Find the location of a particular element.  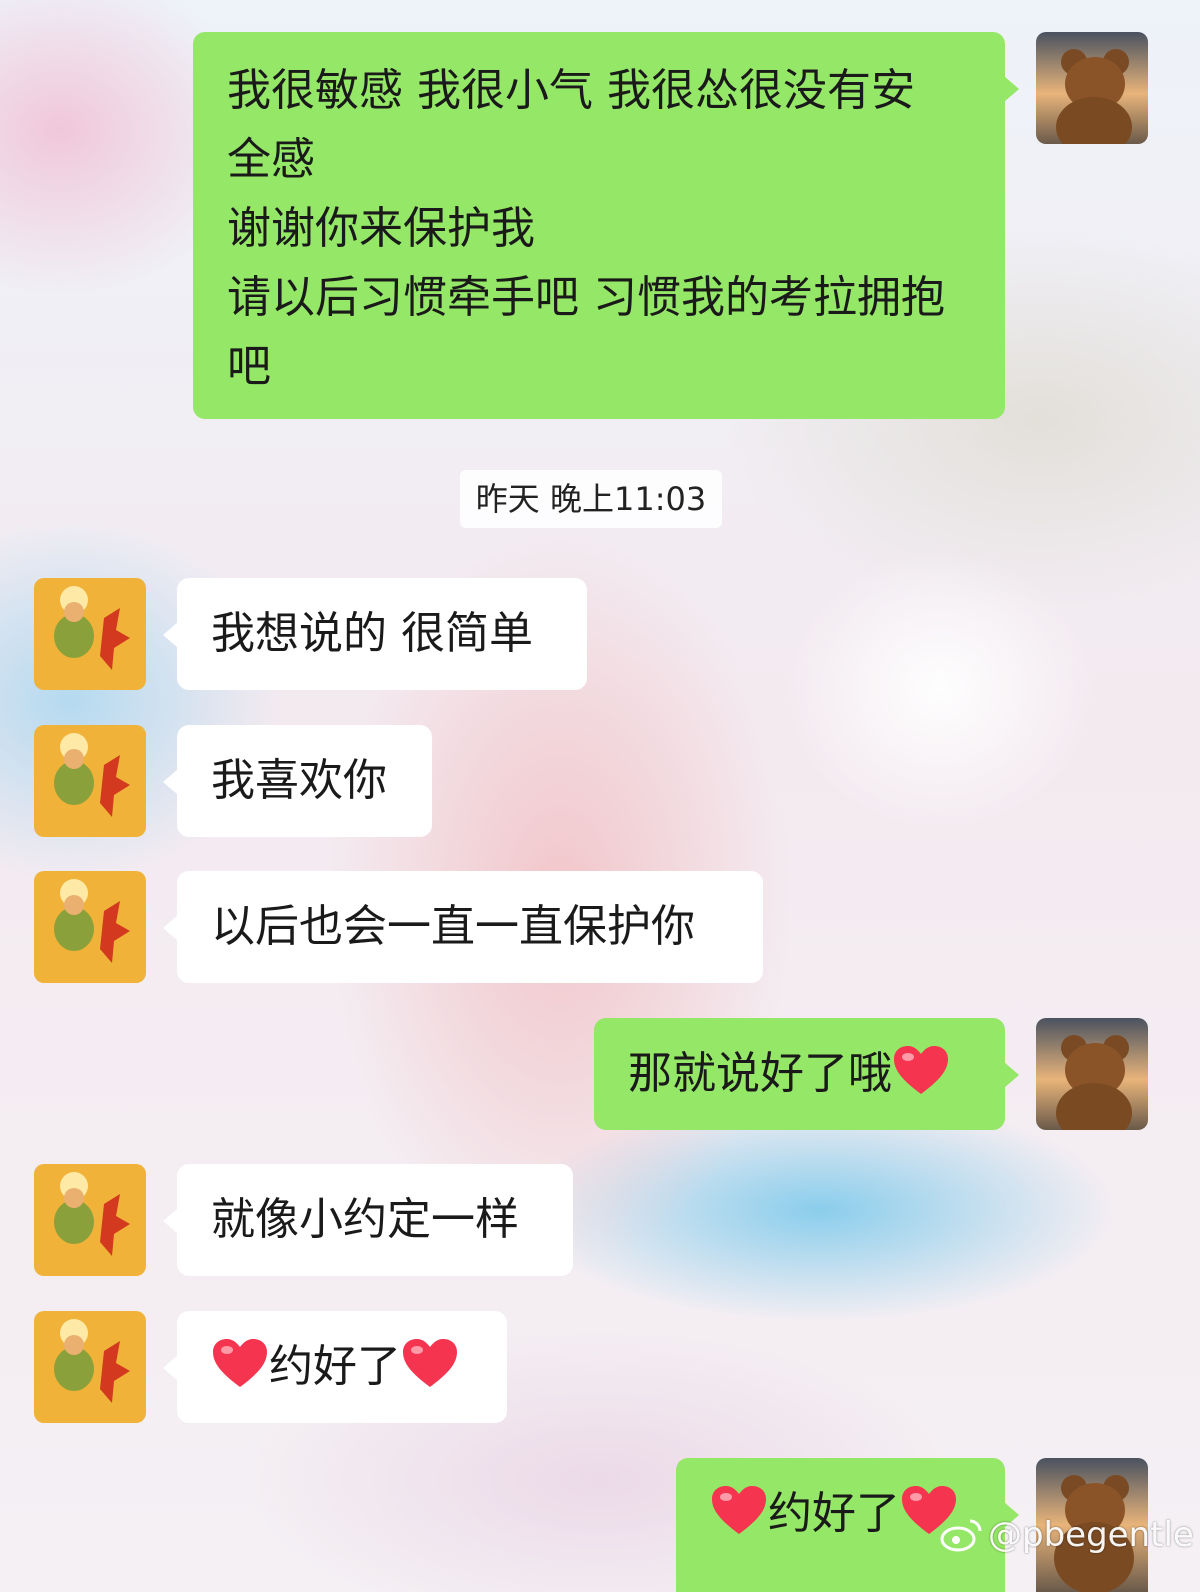

message-bubble-received: 以后也会一直一直保护你 is located at coordinates (463, 927).